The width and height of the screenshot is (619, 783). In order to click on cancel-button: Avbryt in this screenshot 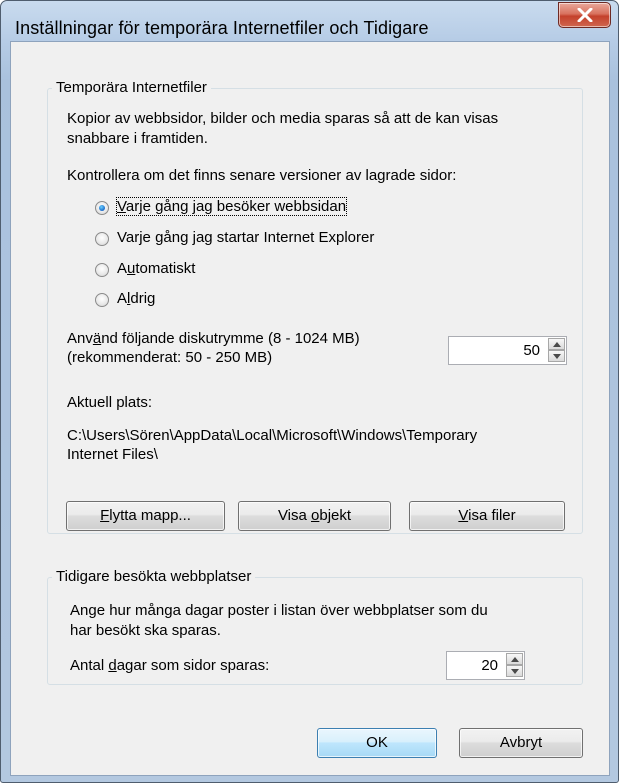, I will do `click(521, 743)`.